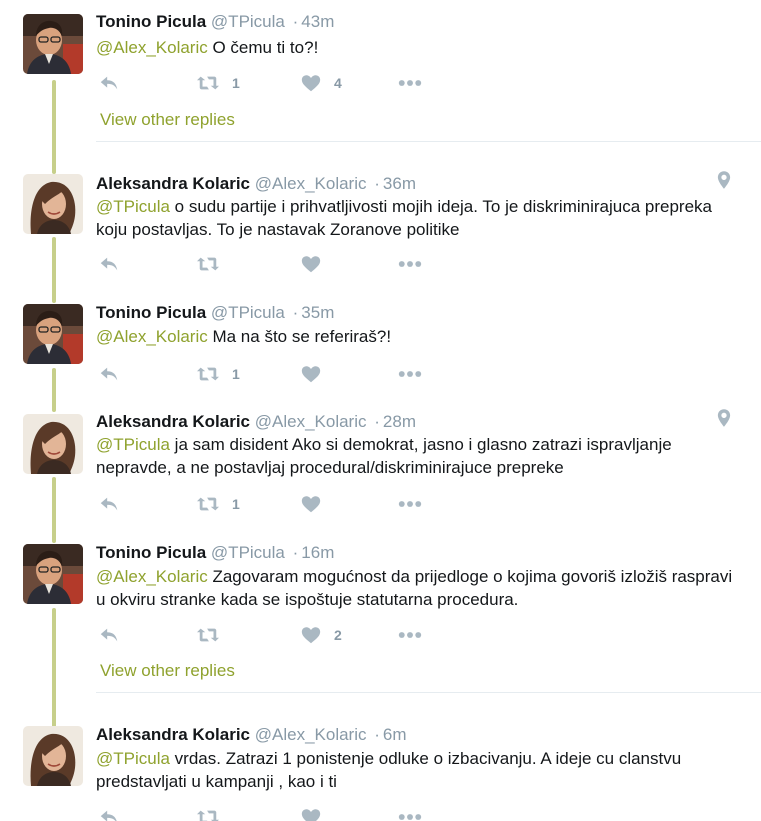  I want to click on like-button: 4, so click(321, 83).